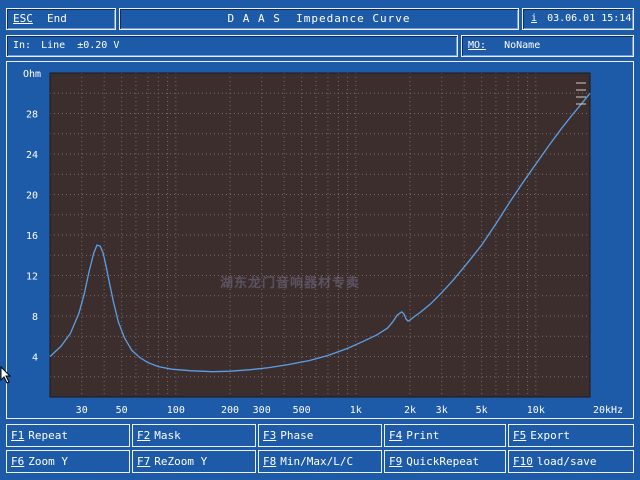  What do you see at coordinates (396, 435) in the screenshot?
I see `function-key-code: F4` at bounding box center [396, 435].